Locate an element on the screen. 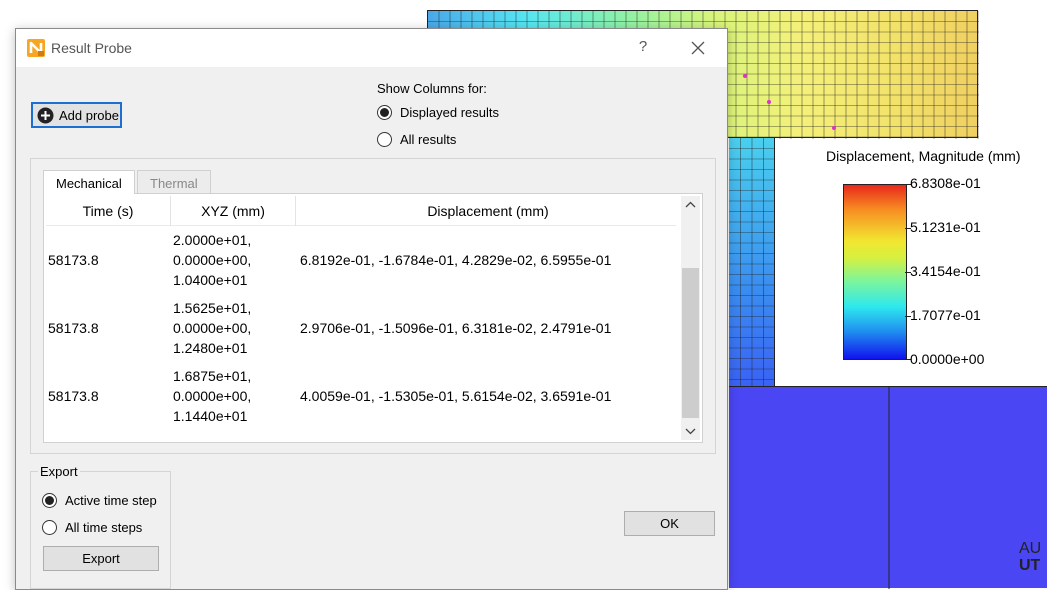 This screenshot has width=1047, height=590. radio-label: Active time step is located at coordinates (111, 500).